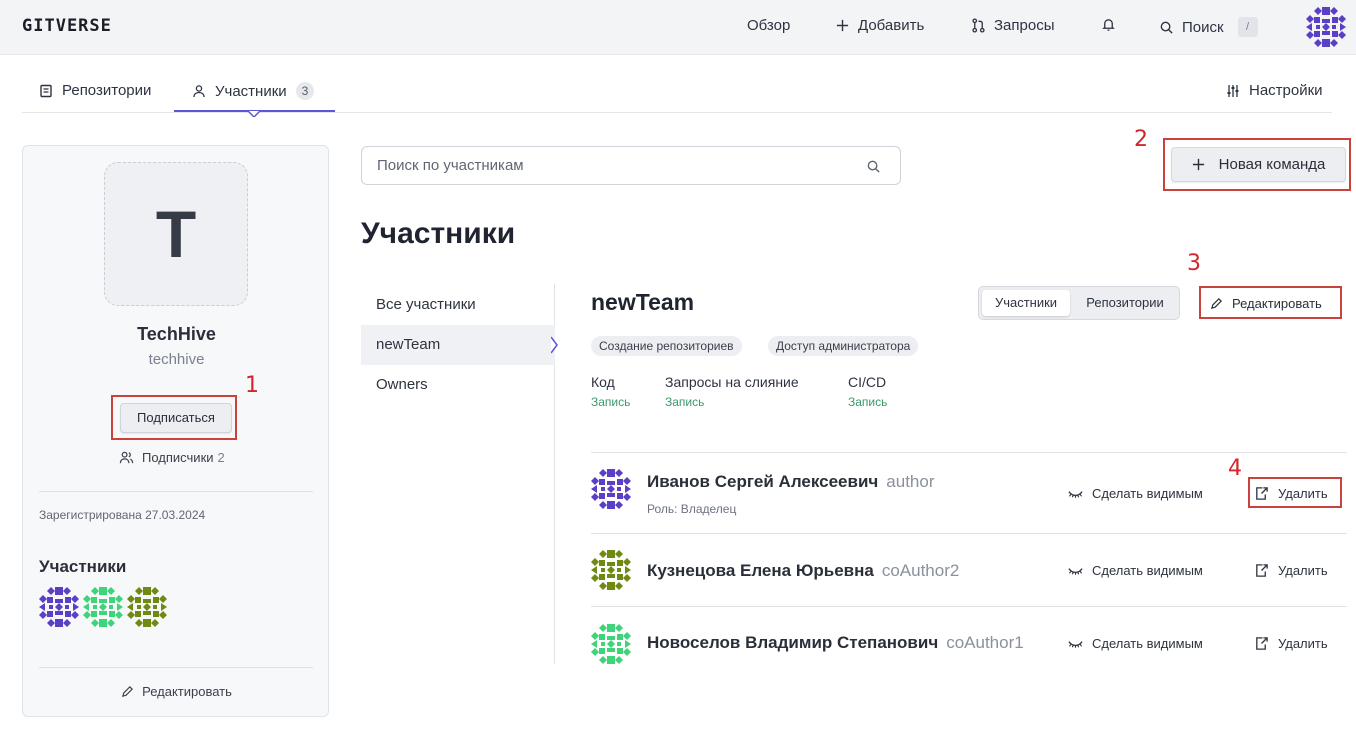  Describe the element at coordinates (1194, 263) in the screenshot. I see `annotation-number-3: 3` at that location.